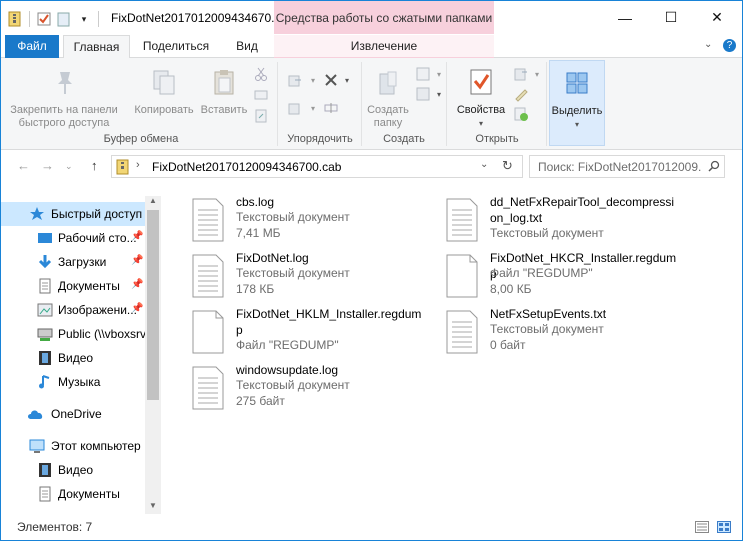 The width and height of the screenshot is (743, 541). What do you see at coordinates (462, 276) in the screenshot?
I see `generic-file-icon` at bounding box center [462, 276].